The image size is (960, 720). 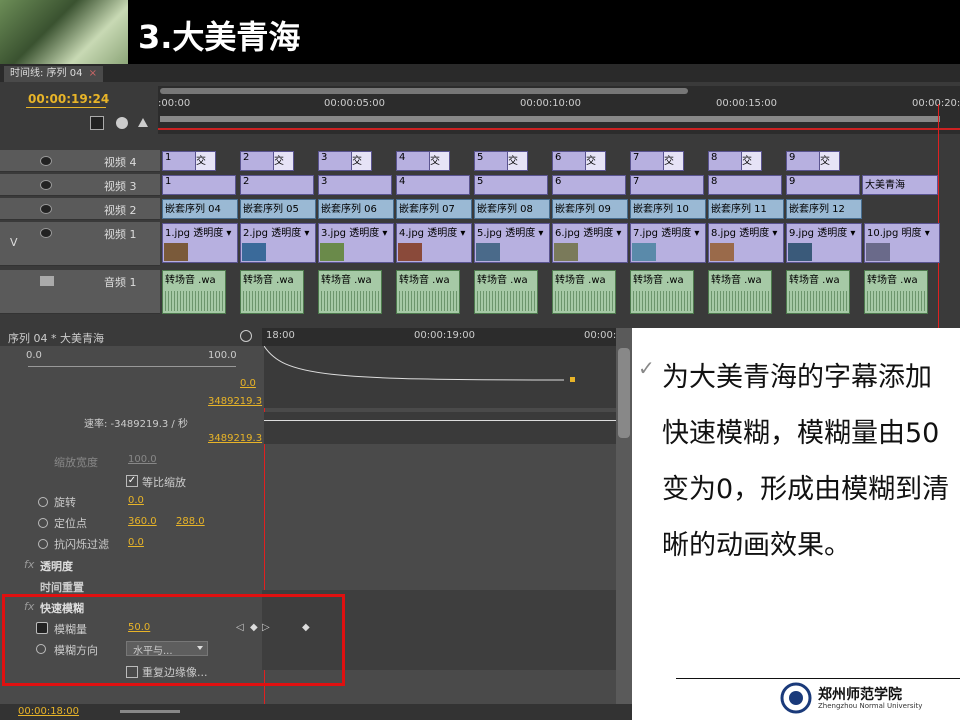 What do you see at coordinates (132, 481) in the screenshot?
I see `uniform-scale-checkbox: ✓` at bounding box center [132, 481].